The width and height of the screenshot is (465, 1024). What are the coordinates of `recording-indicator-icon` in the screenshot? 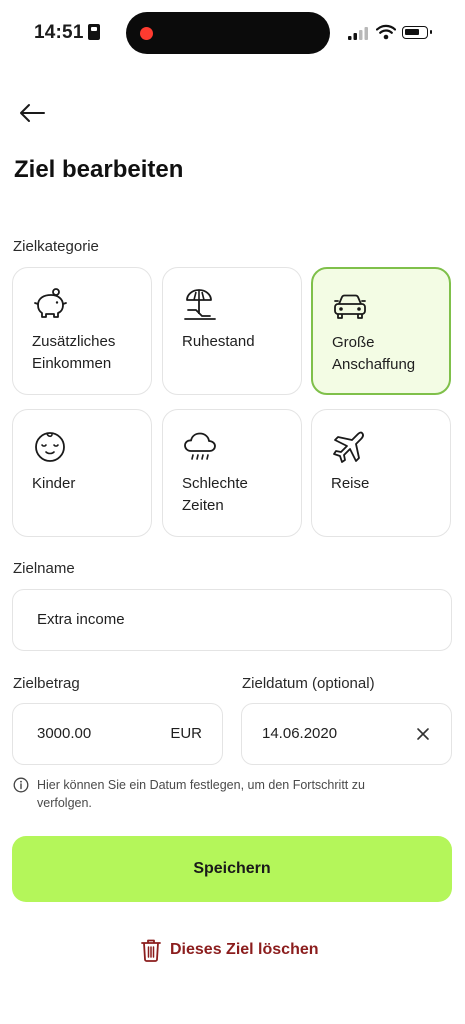 It's located at (146, 33).